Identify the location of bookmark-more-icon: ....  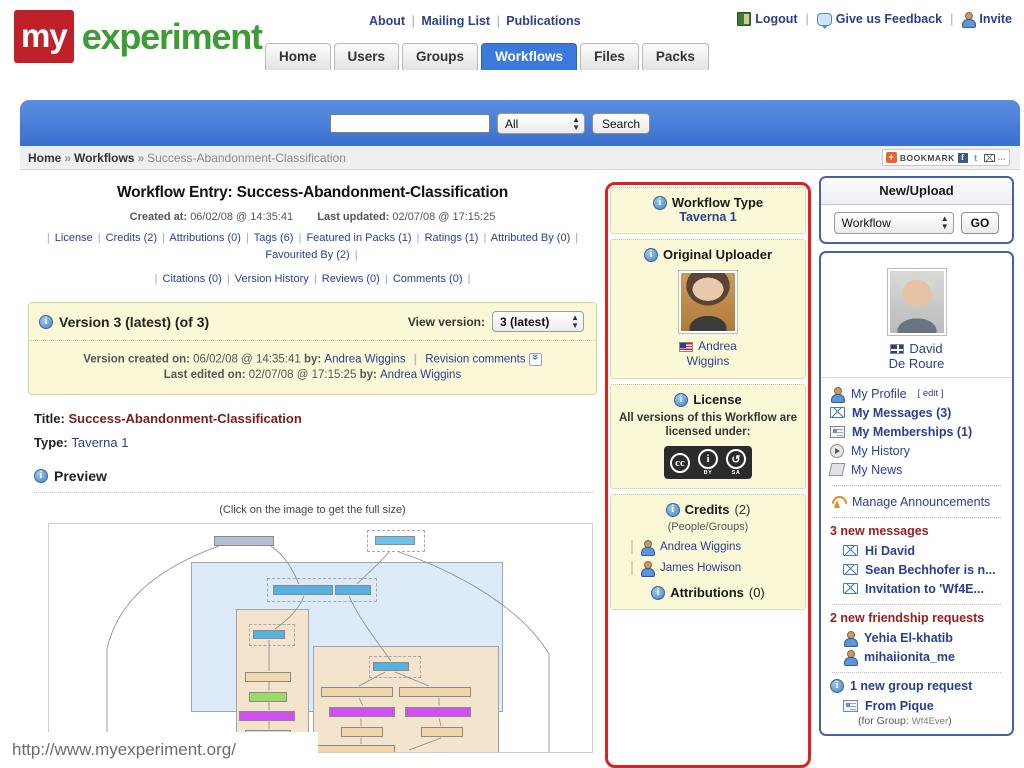
(1002, 157).